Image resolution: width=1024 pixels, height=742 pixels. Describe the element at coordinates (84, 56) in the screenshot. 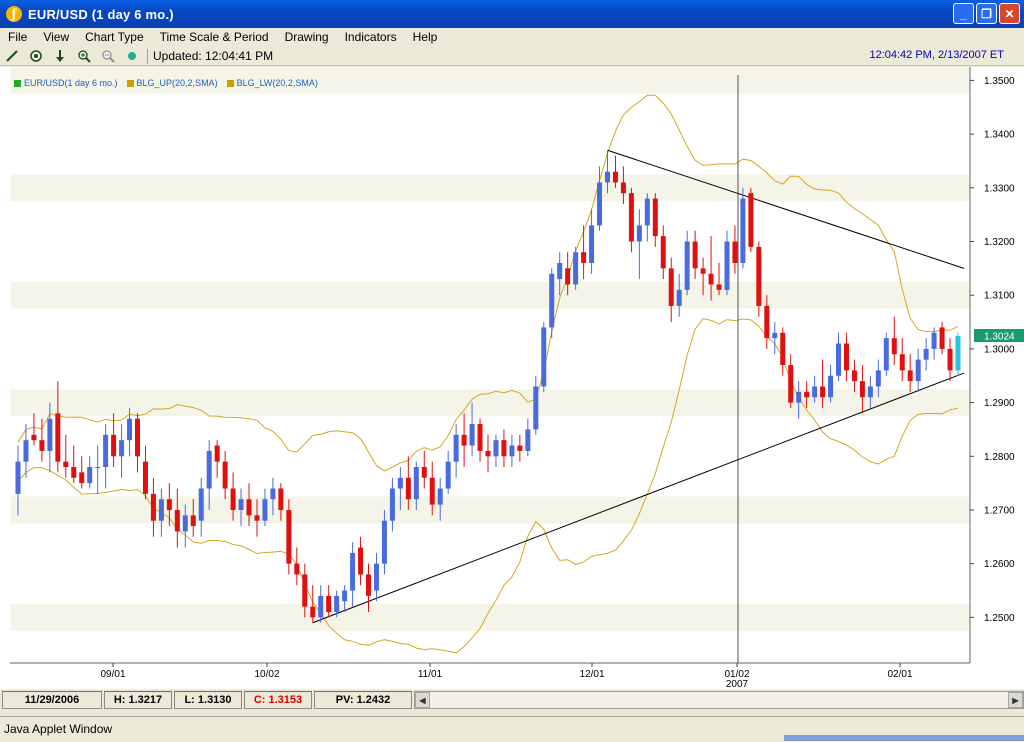

I see `zoom-in-icon` at that location.